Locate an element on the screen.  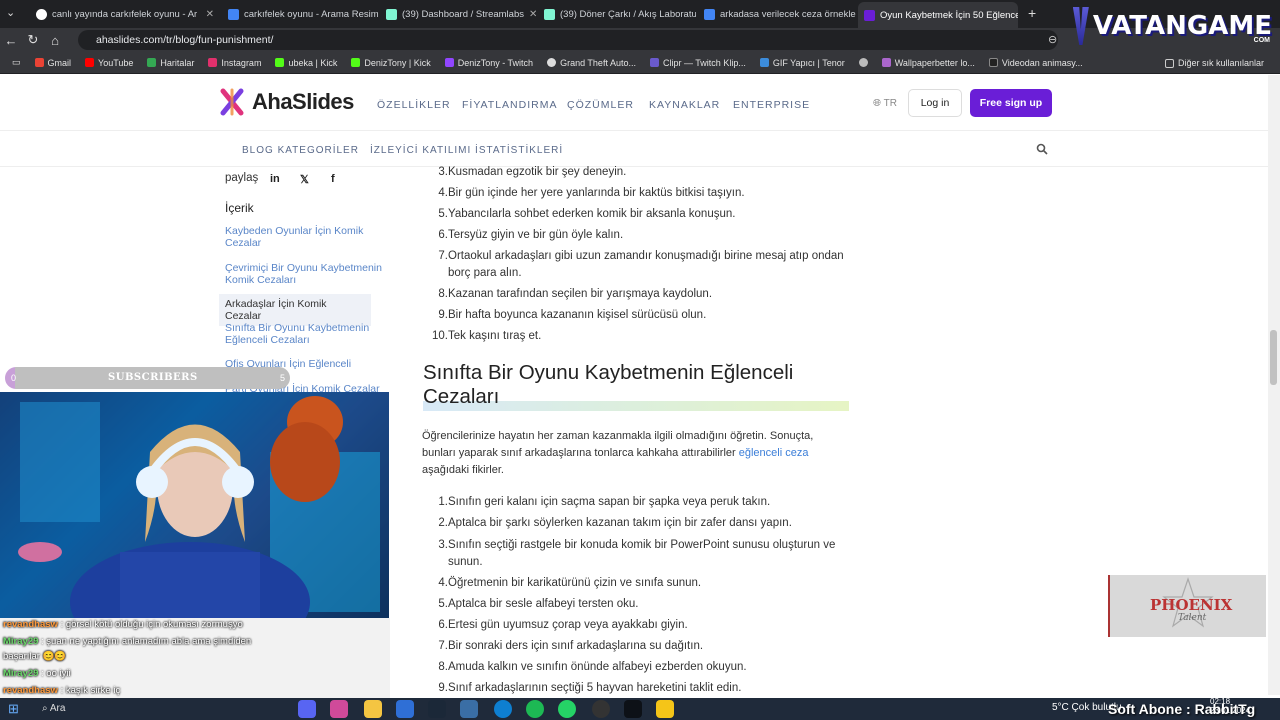
x-twitter-icon: 𝕏 is located at coordinates (304, 179).